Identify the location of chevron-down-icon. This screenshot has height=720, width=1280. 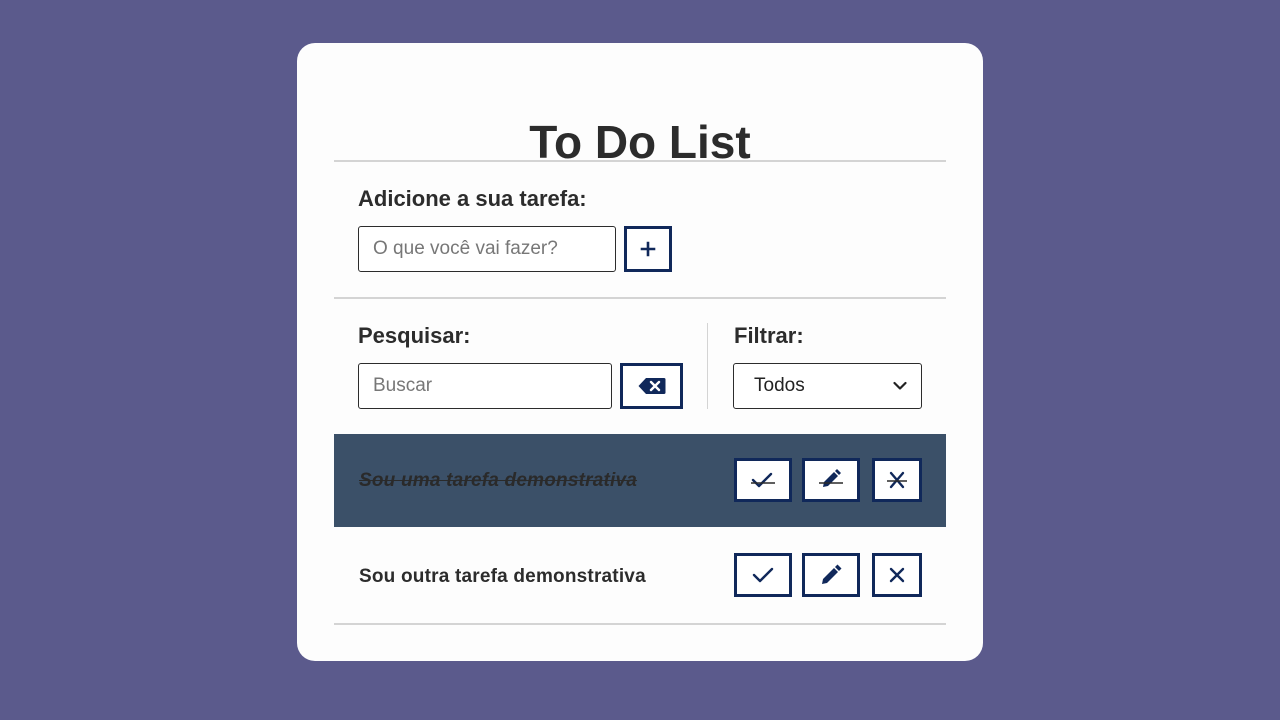
(900, 385).